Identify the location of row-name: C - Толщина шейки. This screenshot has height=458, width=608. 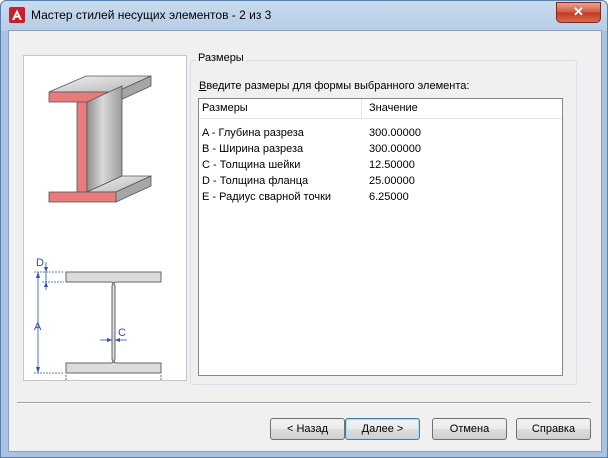
(251, 165).